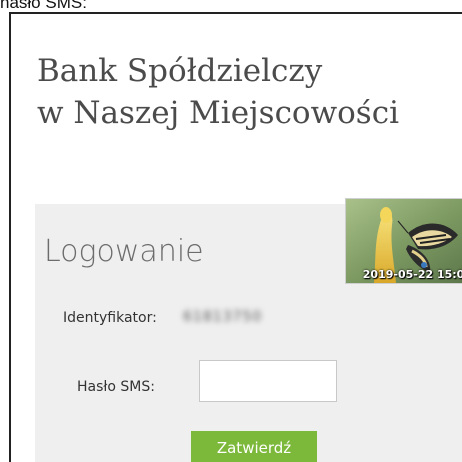 The image size is (462, 462). Describe the element at coordinates (180, 71) in the screenshot. I see `bank-name-line-1: Bank Spółdzielczy` at that location.